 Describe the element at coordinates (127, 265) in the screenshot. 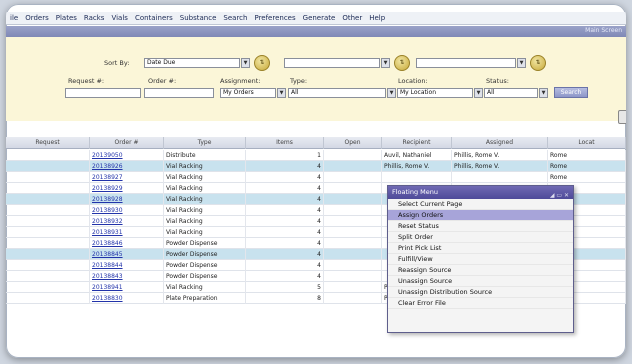

I see `order-link: 20138844` at that location.